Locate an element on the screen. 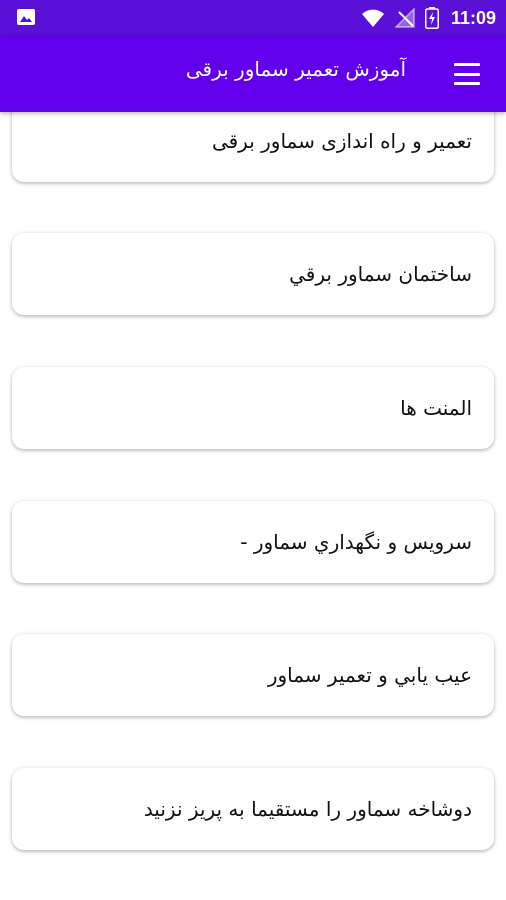 The width and height of the screenshot is (506, 900). list-item: ساختمان سماور برقي is located at coordinates (253, 274).